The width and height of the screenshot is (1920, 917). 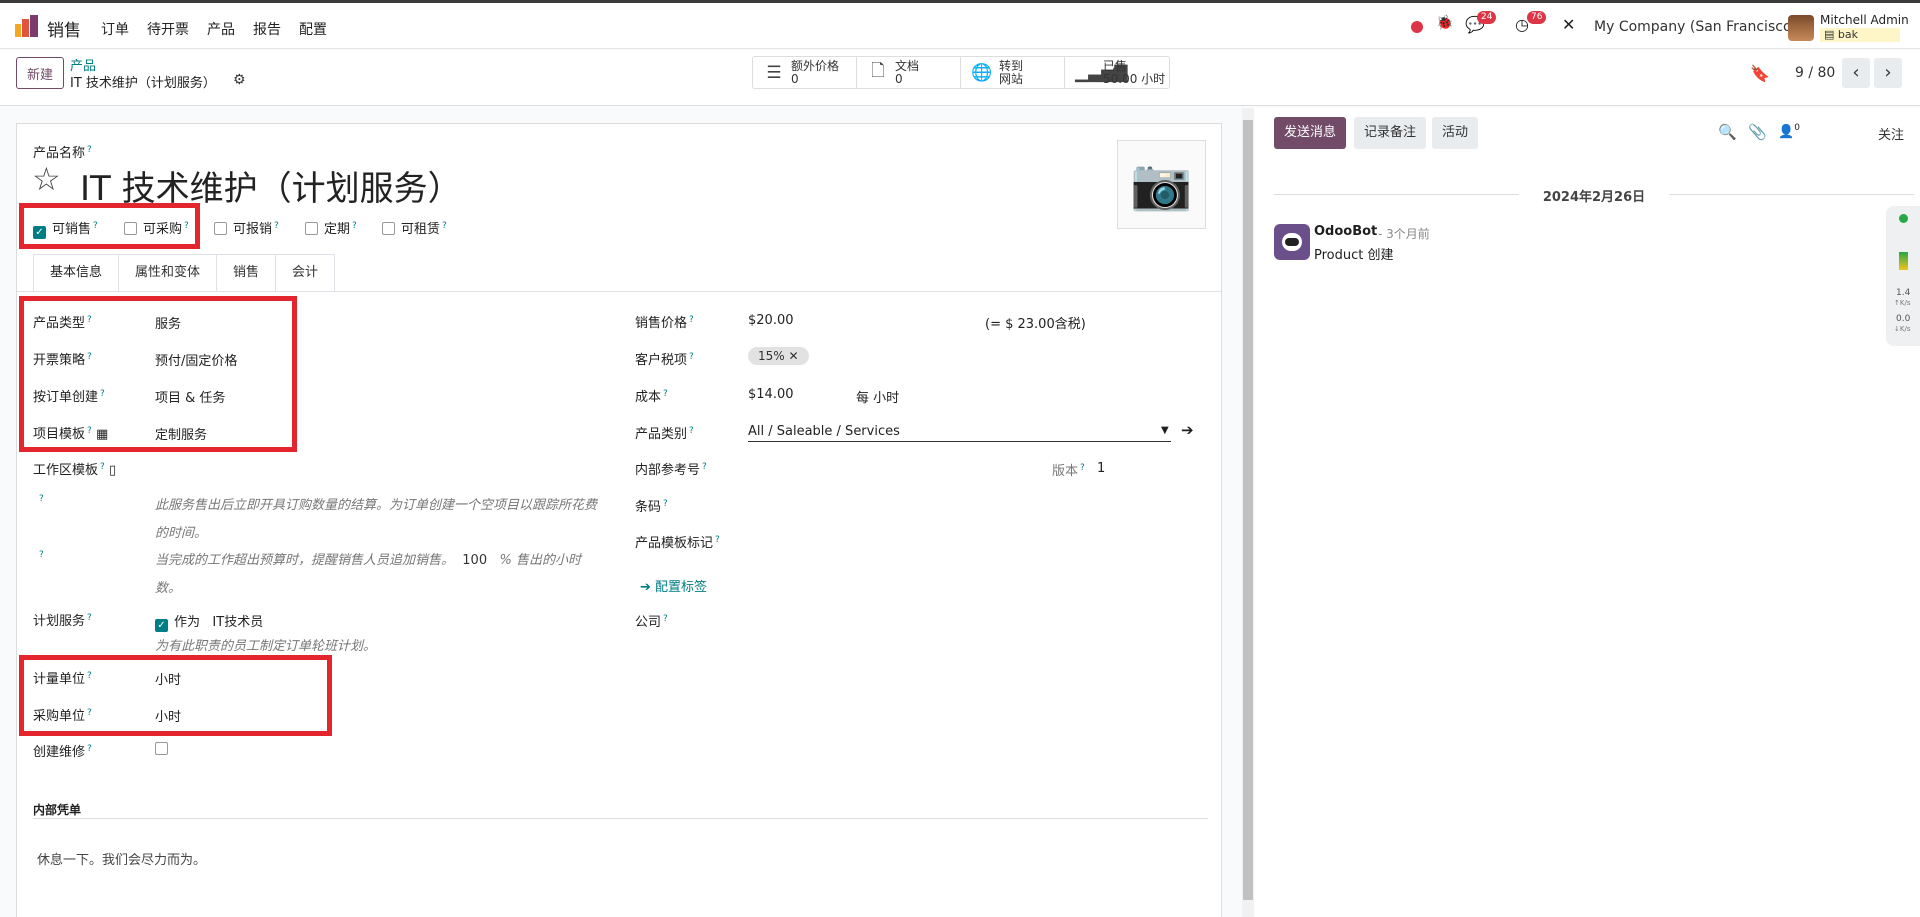 I want to click on flag-recurring: 定期?, so click(x=331, y=227).